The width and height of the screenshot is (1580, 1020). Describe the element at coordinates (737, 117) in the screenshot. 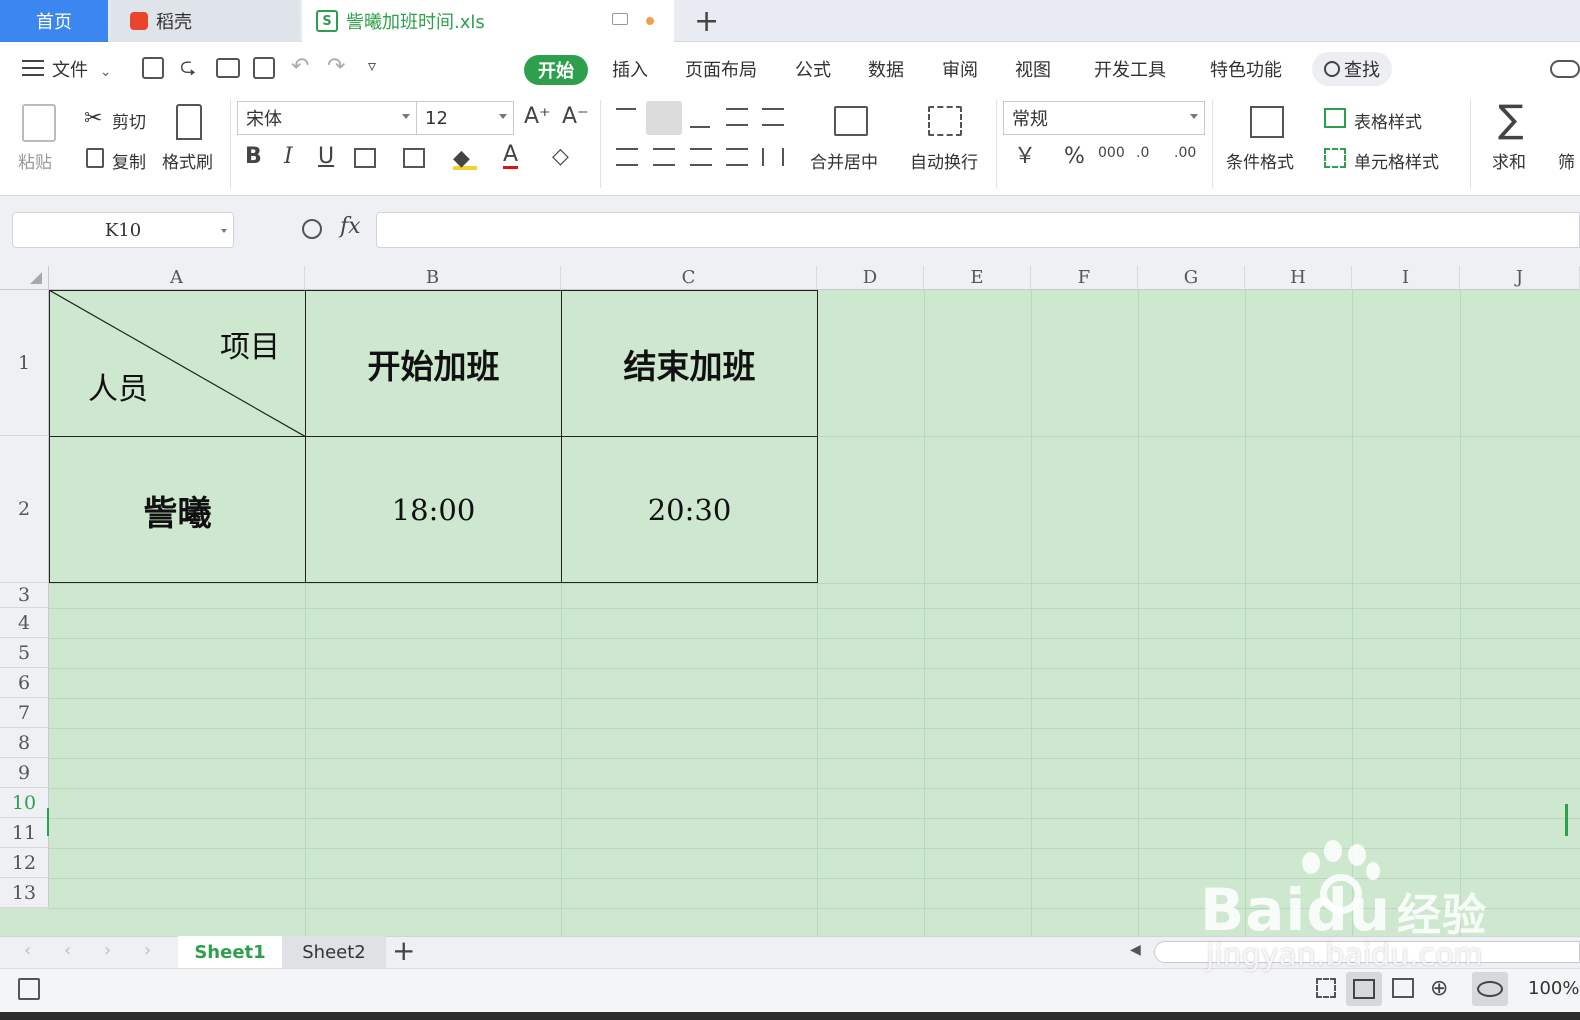

I see `indent-decrease-icon` at that location.